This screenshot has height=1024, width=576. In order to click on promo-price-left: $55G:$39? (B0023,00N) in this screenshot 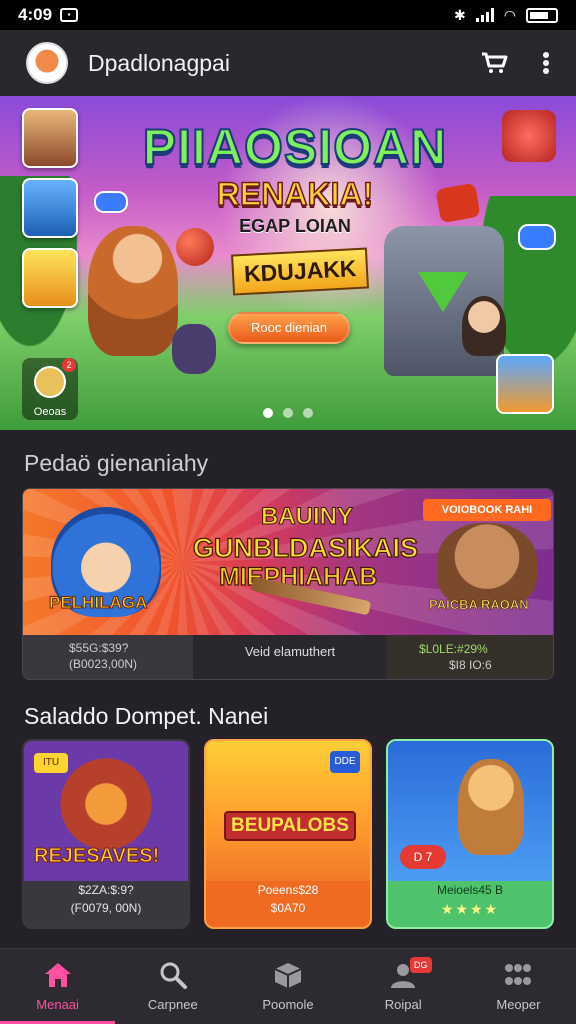, I will do `click(108, 657)`.